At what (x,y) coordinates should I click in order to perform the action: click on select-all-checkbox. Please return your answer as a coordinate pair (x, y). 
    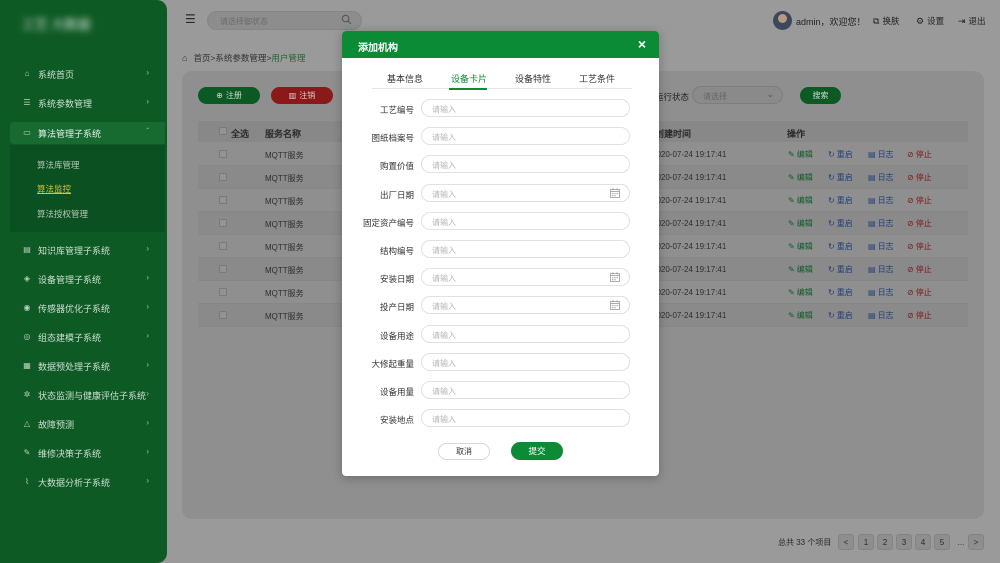
    Looking at the image, I should click on (223, 131).